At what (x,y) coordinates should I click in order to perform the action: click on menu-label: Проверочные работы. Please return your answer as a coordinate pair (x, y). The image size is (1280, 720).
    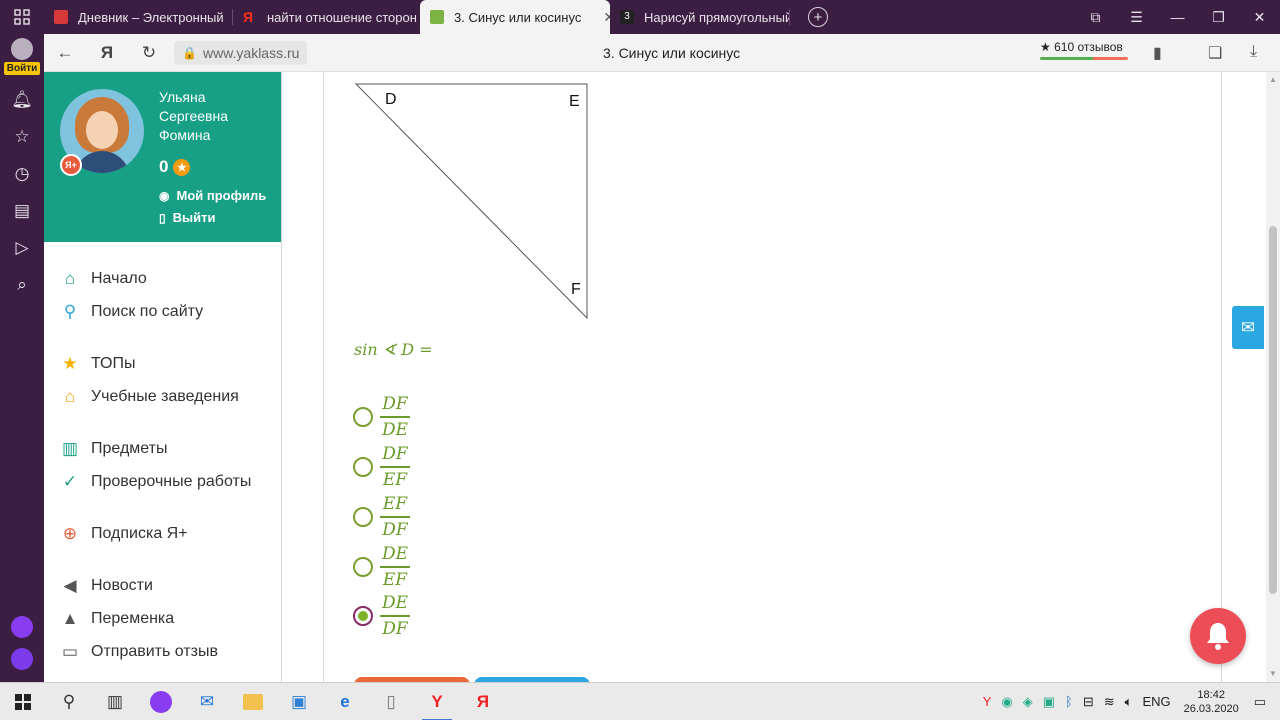
    Looking at the image, I should click on (171, 481).